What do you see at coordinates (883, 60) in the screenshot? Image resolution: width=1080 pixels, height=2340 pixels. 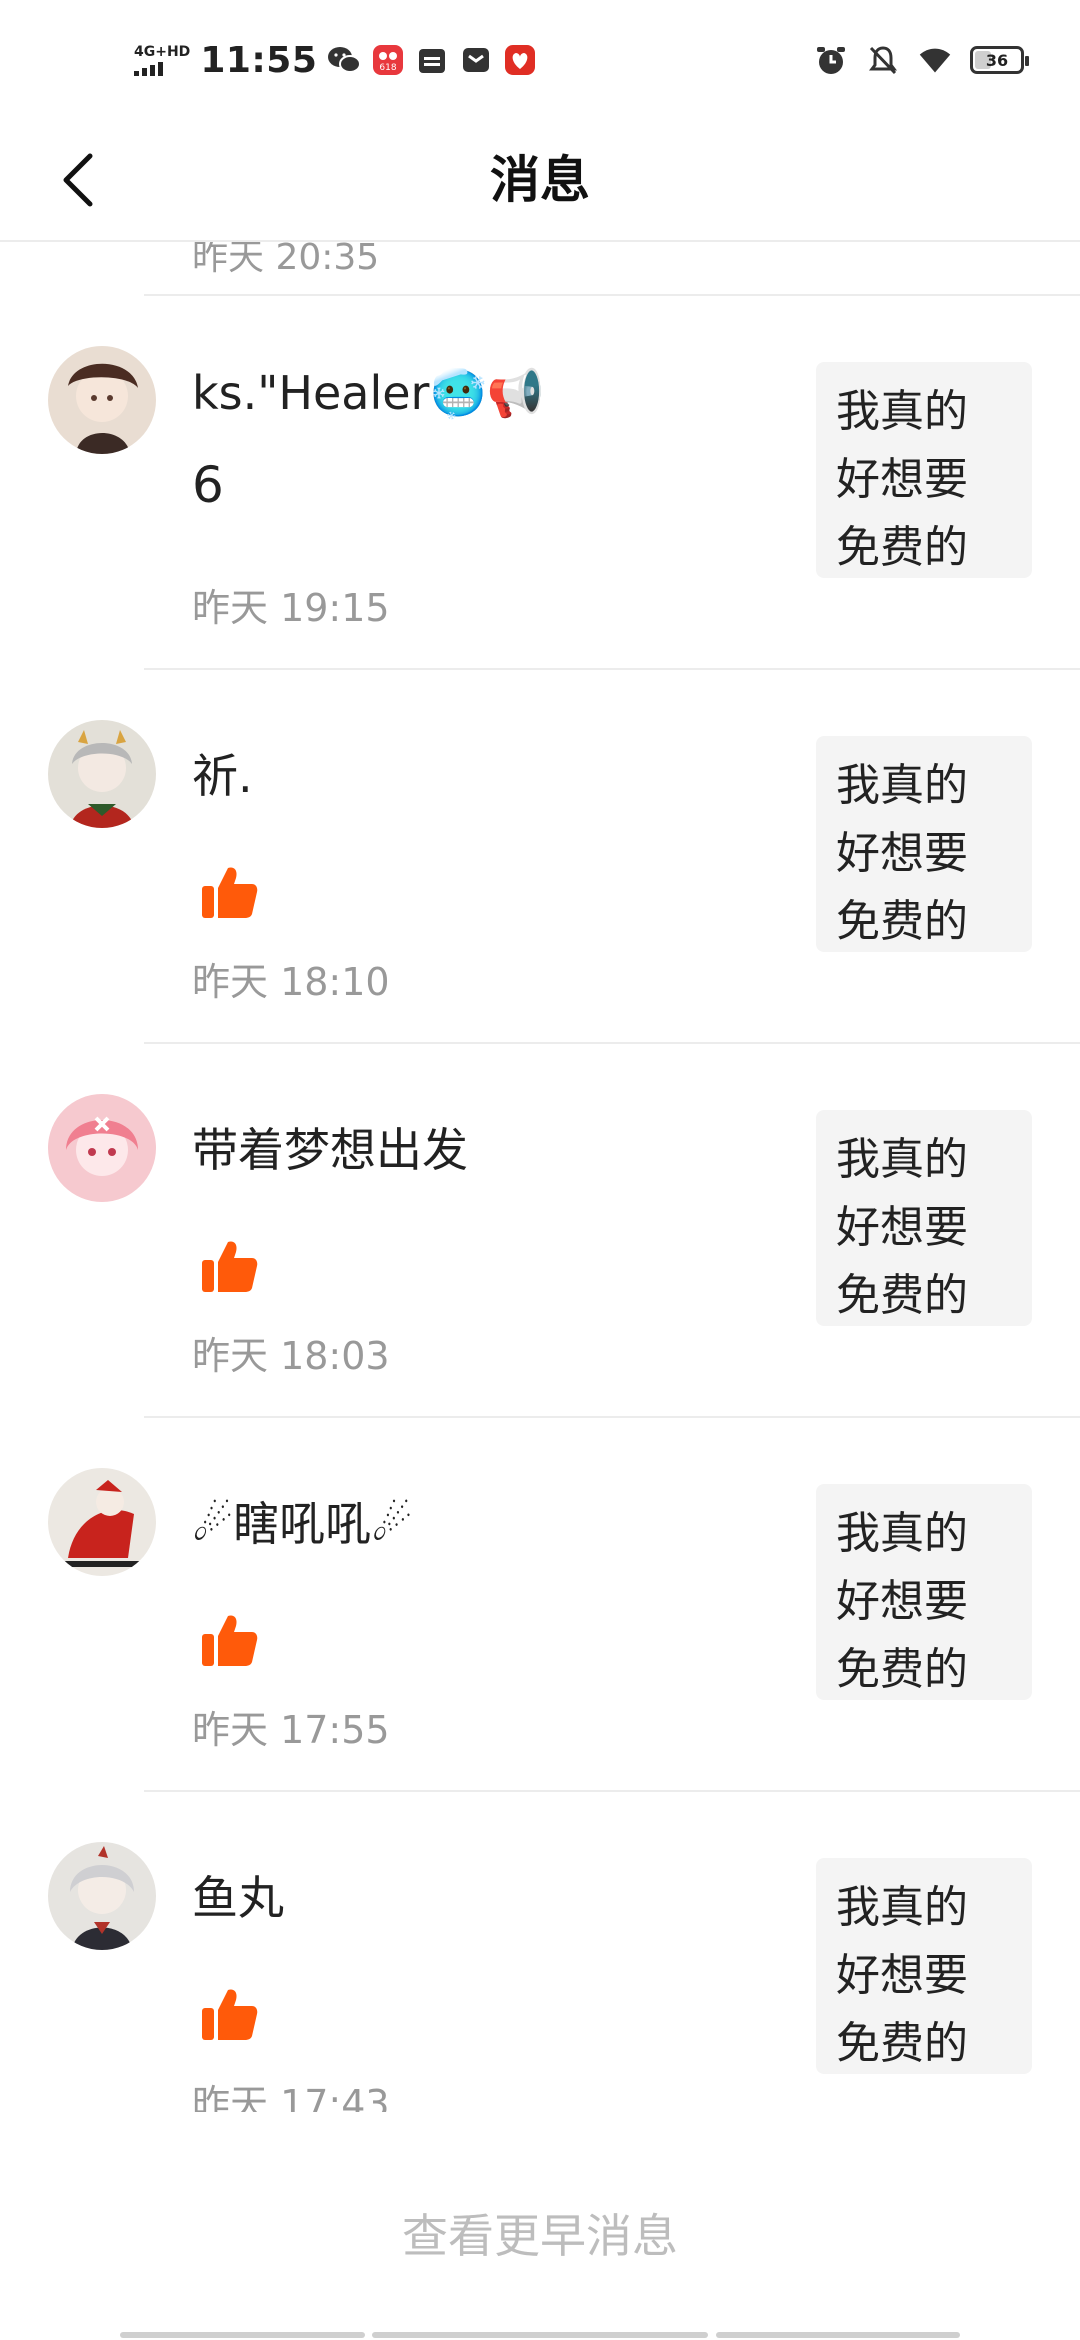 I see `mute-bell-icon` at bounding box center [883, 60].